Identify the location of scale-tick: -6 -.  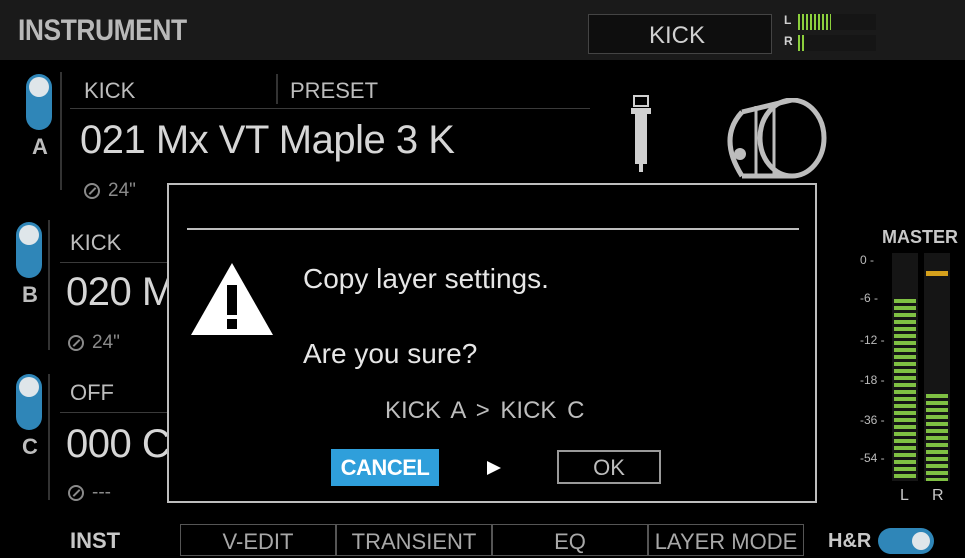
(869, 298).